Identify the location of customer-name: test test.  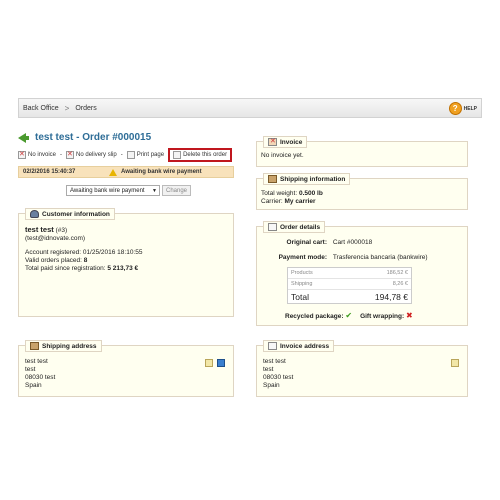
(39, 229).